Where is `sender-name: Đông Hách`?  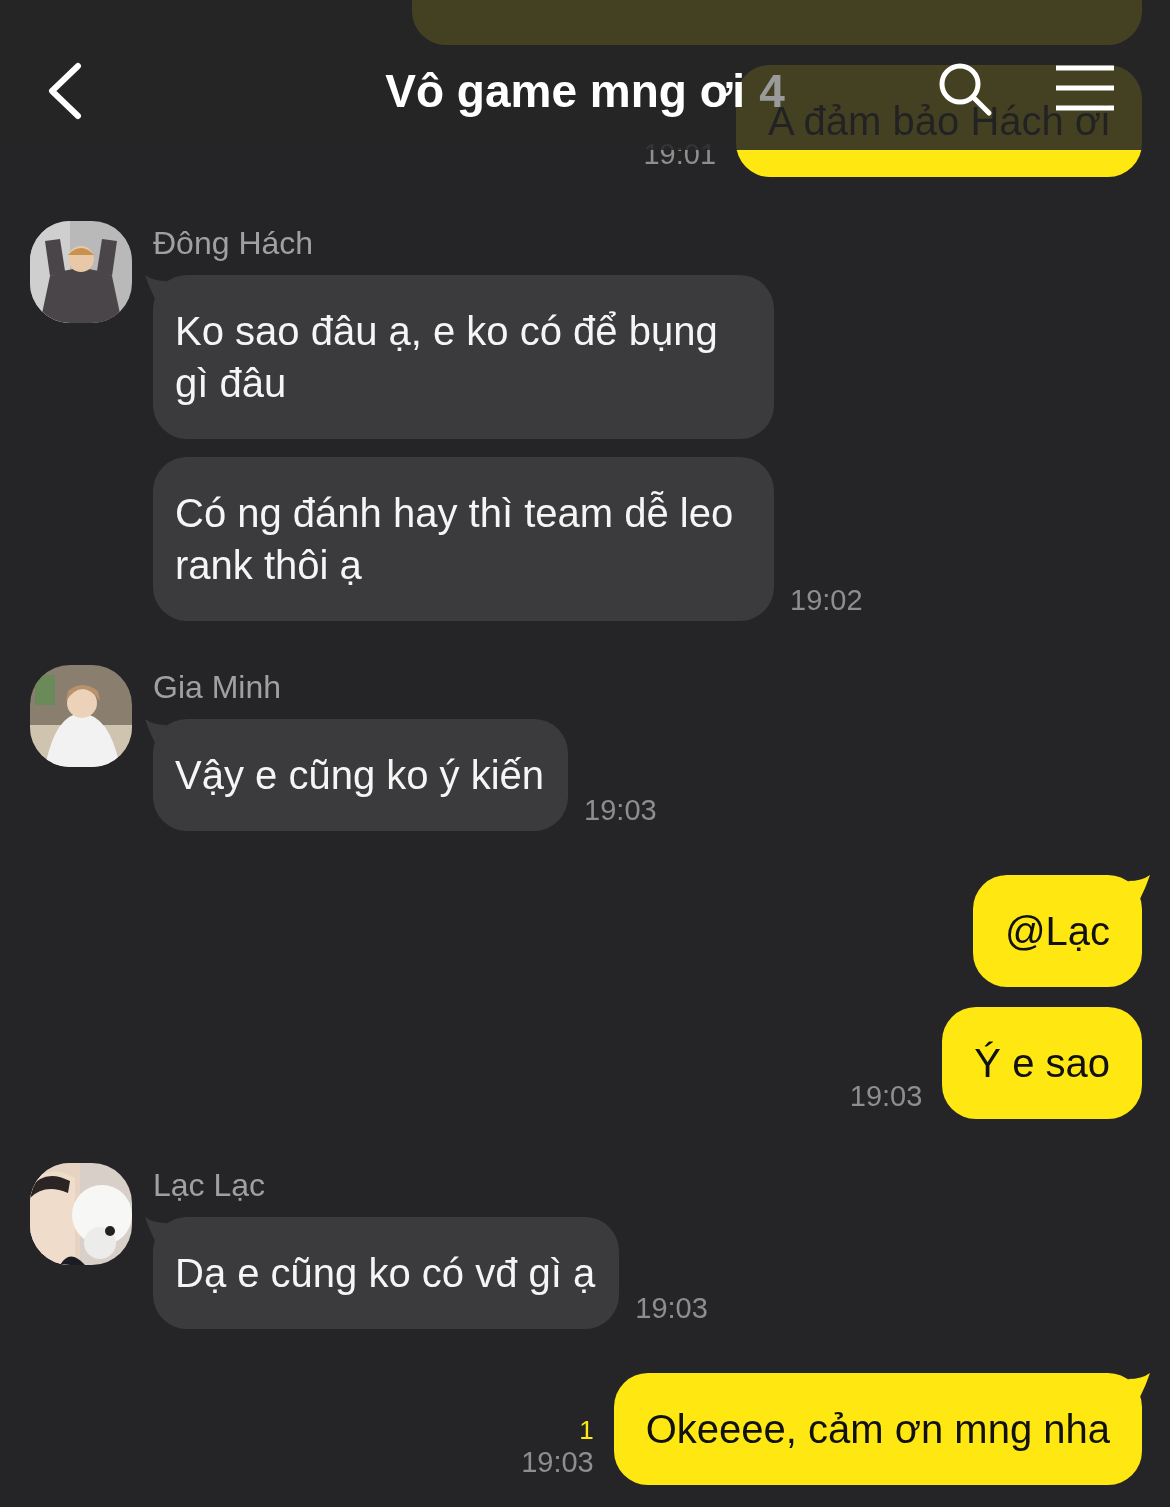
sender-name: Đông Hách is located at coordinates (234, 243).